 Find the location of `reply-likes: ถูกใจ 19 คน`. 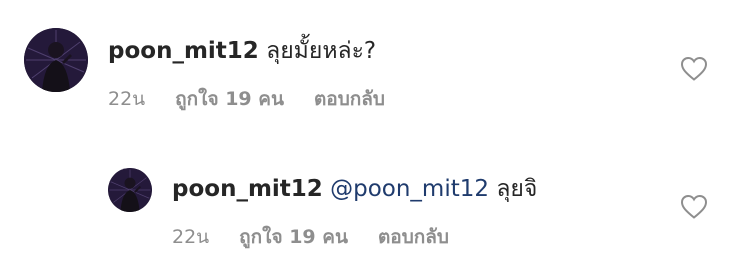

reply-likes: ถูกใจ 19 คน is located at coordinates (293, 237).